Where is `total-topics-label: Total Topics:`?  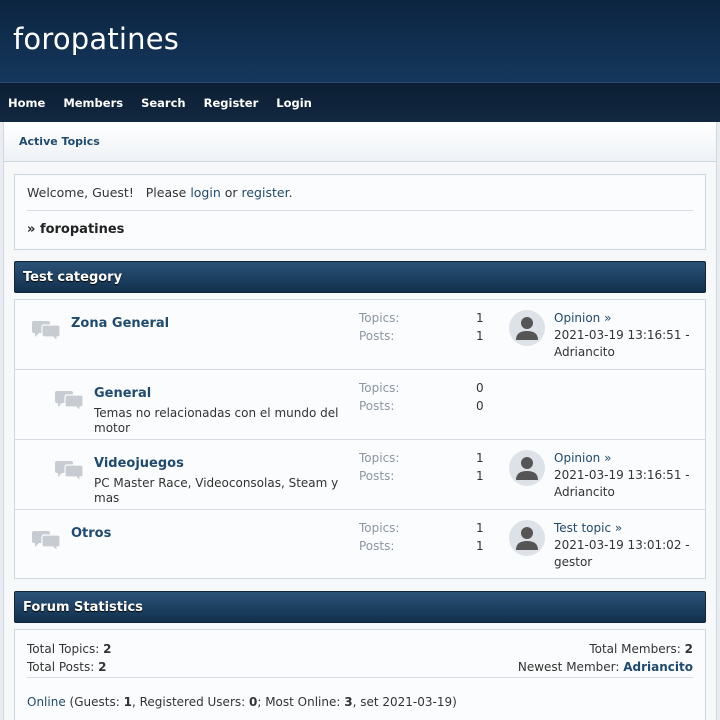 total-topics-label: Total Topics: is located at coordinates (63, 649).